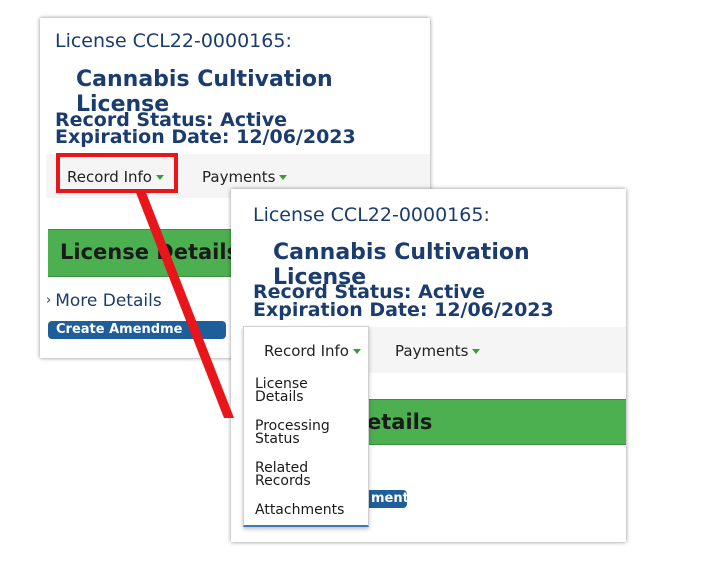  What do you see at coordinates (300, 510) in the screenshot?
I see `menu-item-label: Attachments` at bounding box center [300, 510].